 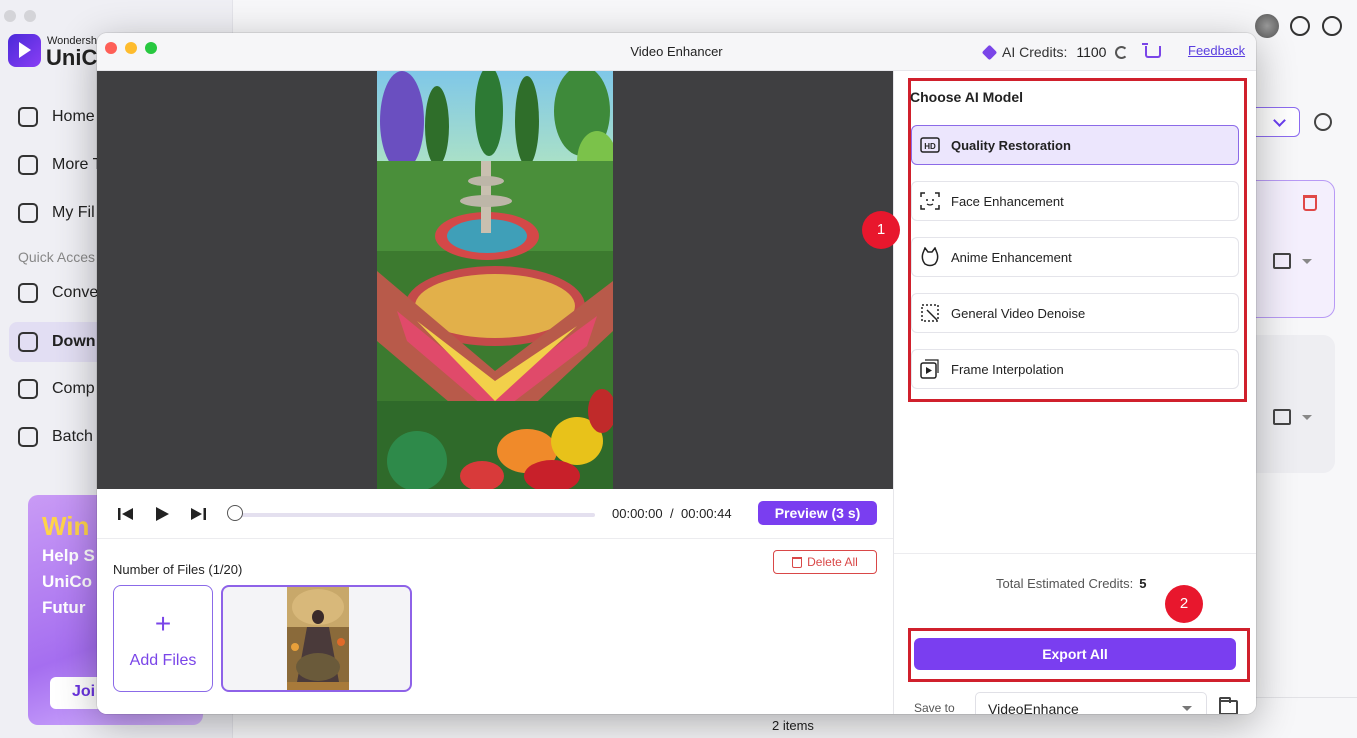 I want to click on thumbnail-image, so click(x=318, y=638).